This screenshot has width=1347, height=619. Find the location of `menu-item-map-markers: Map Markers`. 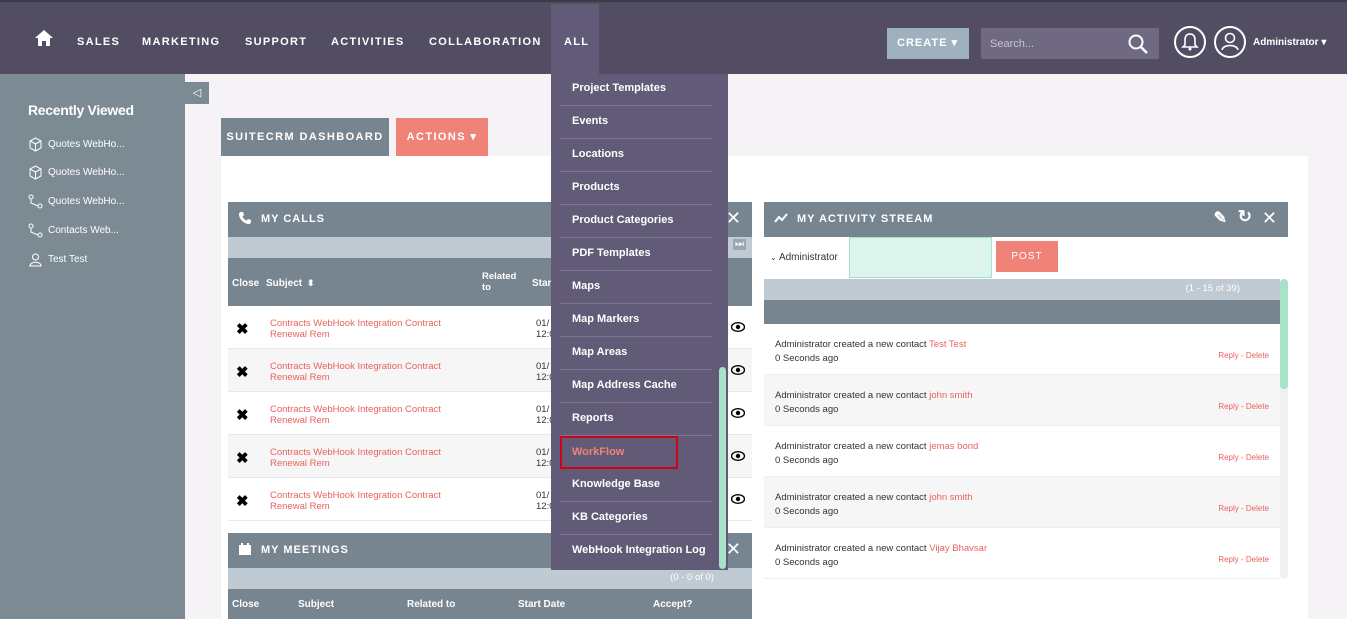

menu-item-map-markers: Map Markers is located at coordinates (636, 320).